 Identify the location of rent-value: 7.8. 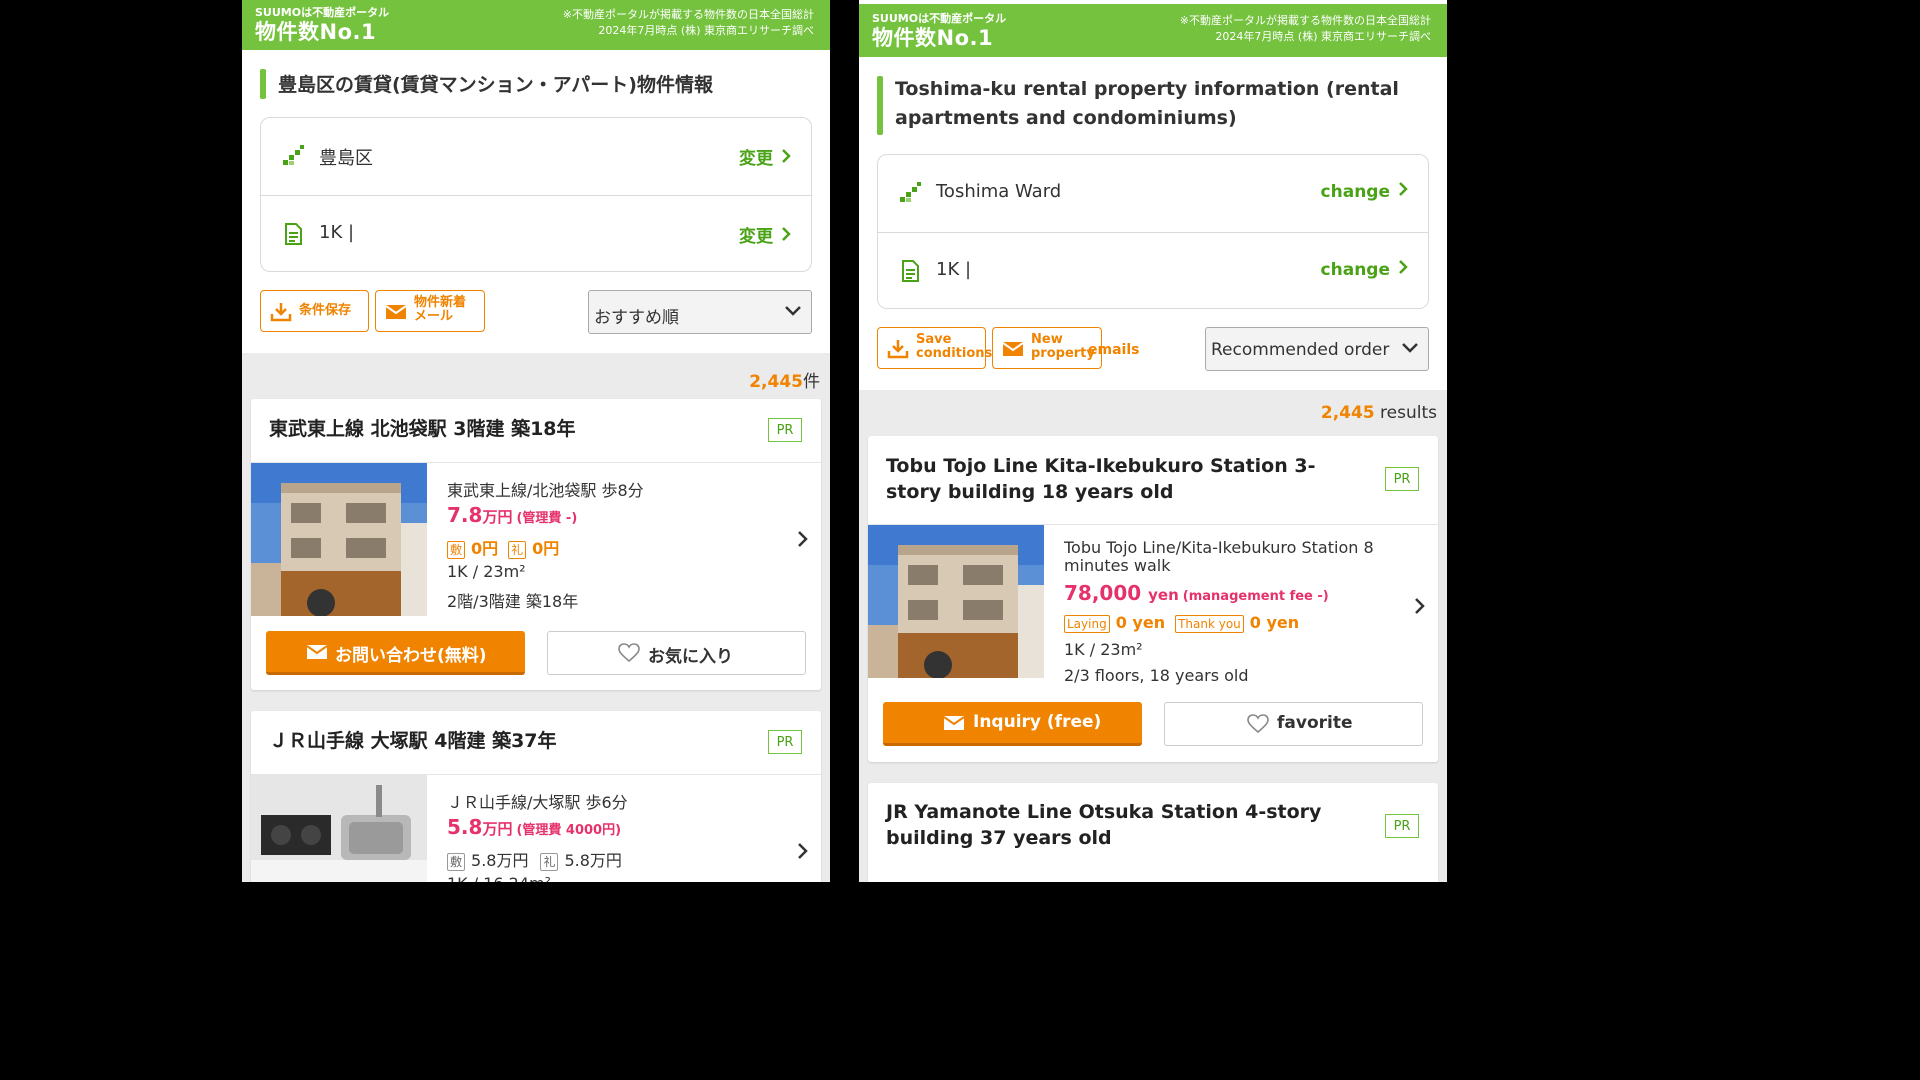
(465, 515).